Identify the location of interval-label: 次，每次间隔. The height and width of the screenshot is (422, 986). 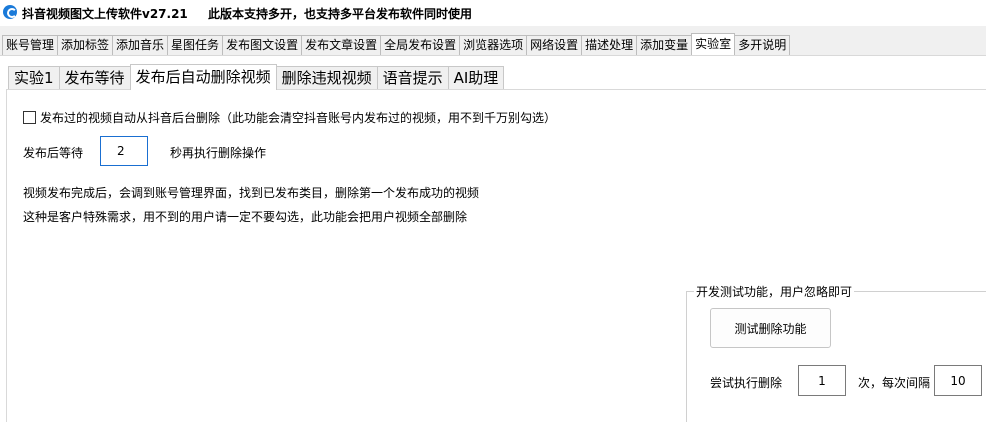
(894, 383).